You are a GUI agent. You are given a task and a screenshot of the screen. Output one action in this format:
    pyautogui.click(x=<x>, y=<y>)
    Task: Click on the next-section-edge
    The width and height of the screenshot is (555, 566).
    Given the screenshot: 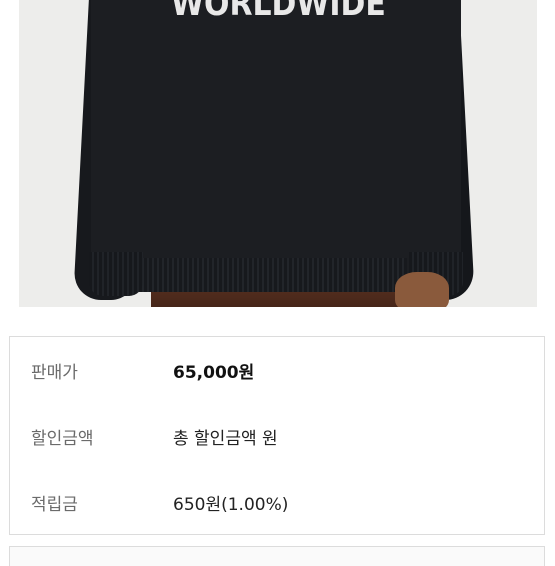 What is the action you would take?
    pyautogui.click(x=277, y=556)
    